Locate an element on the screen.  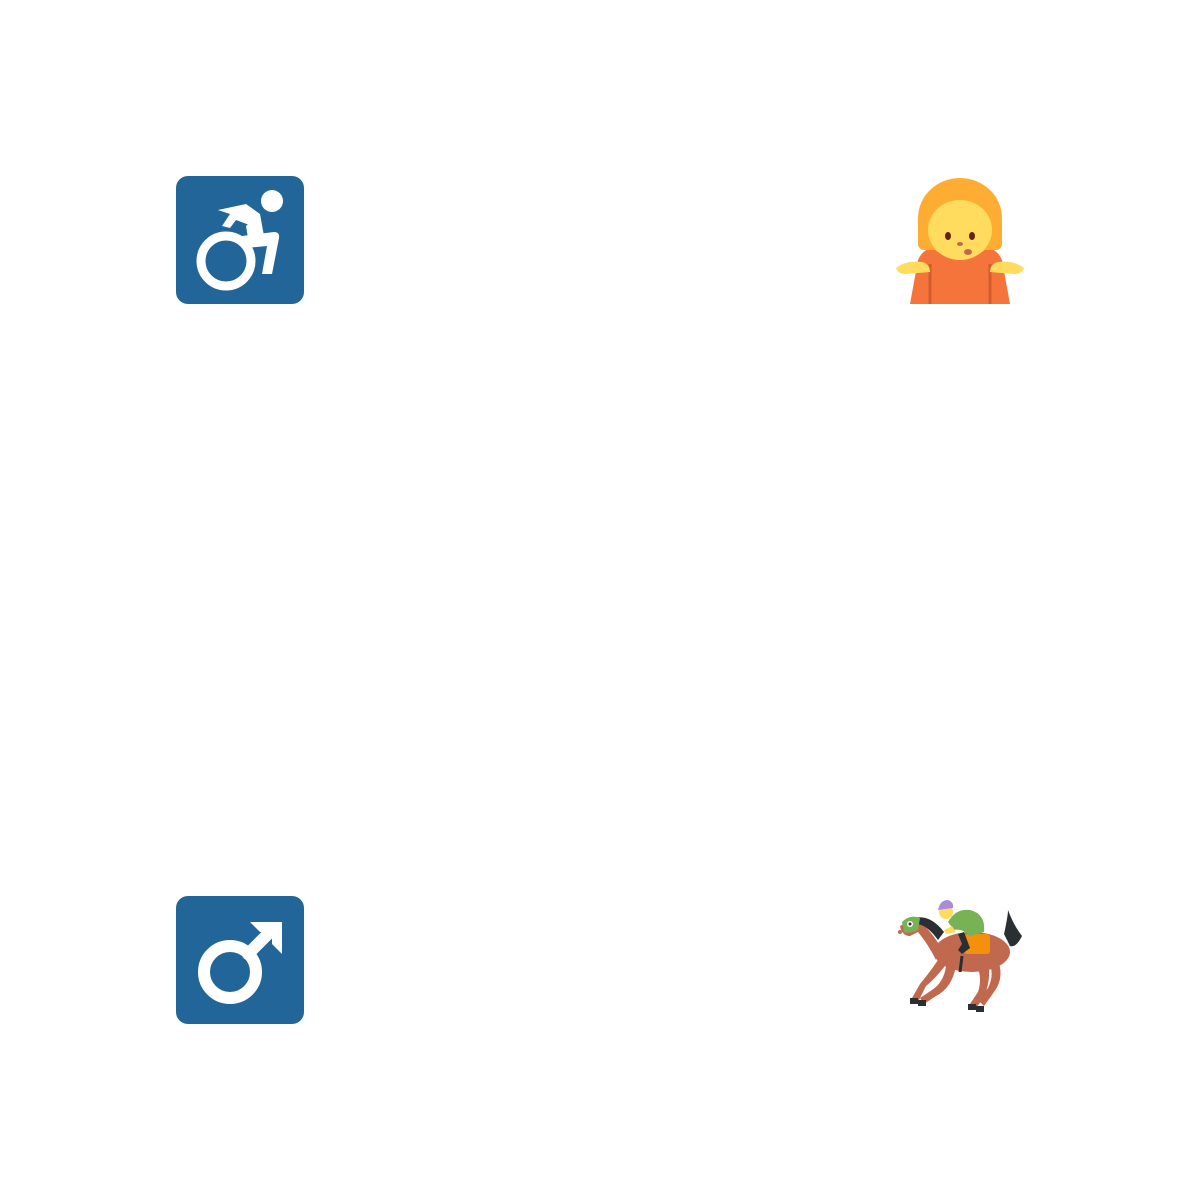
wheelchair-symbol-icon is located at coordinates (240, 240).